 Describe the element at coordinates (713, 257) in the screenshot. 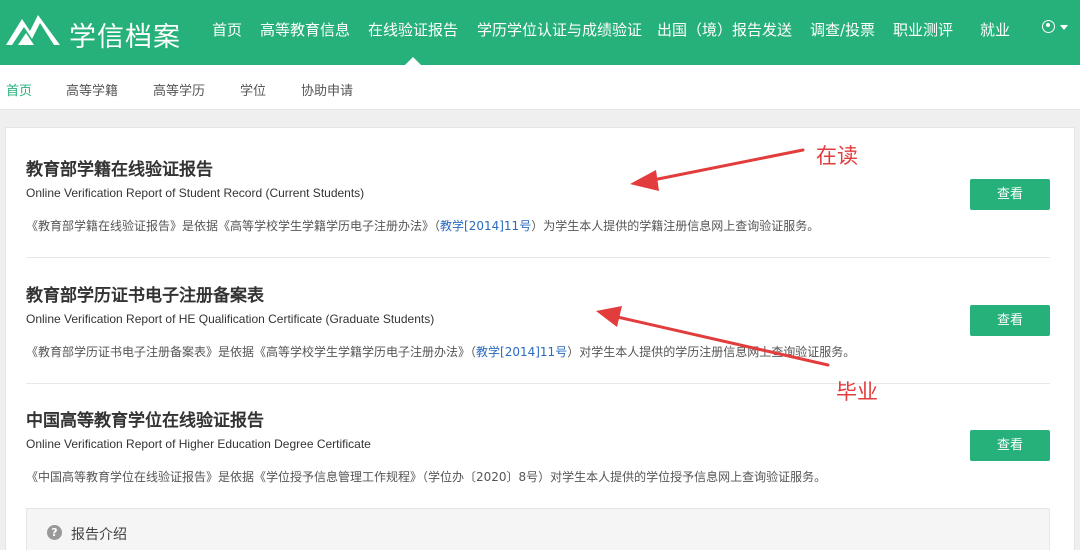

I see `annotation-overlay` at that location.